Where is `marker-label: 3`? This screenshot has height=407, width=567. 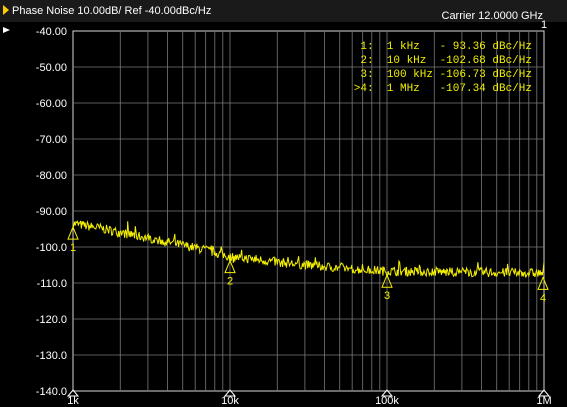 marker-label: 3 is located at coordinates (387, 296).